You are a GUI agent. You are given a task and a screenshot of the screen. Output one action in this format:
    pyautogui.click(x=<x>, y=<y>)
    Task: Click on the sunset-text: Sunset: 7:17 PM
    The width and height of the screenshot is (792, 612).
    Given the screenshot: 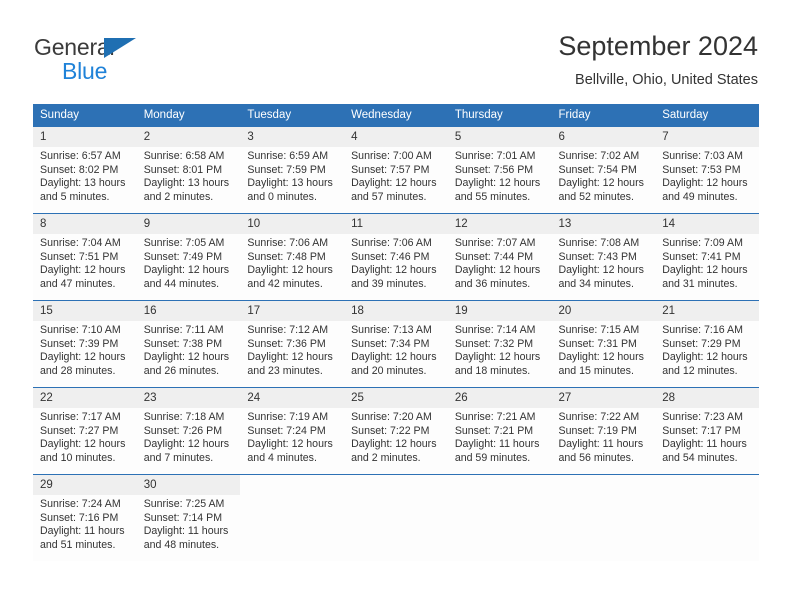 What is the action you would take?
    pyautogui.click(x=701, y=430)
    